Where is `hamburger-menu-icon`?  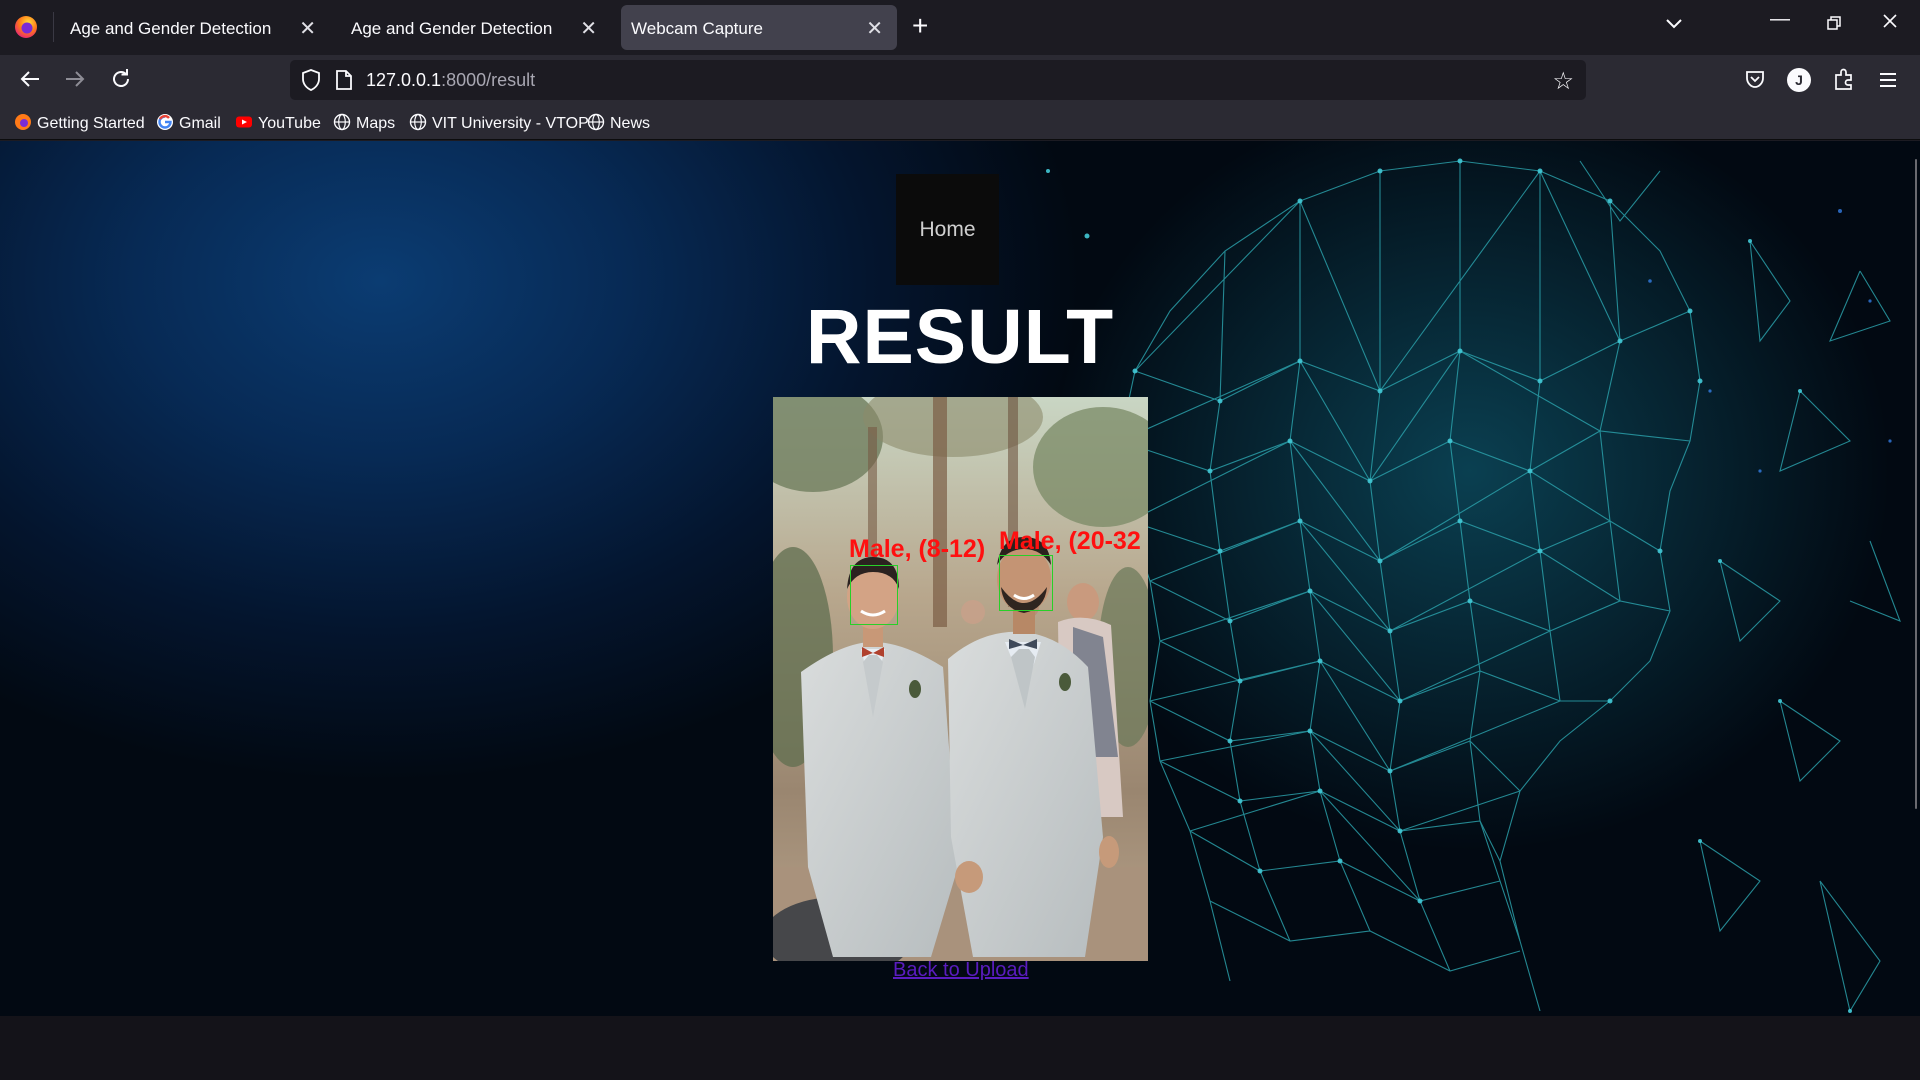
hamburger-menu-icon is located at coordinates (1888, 82).